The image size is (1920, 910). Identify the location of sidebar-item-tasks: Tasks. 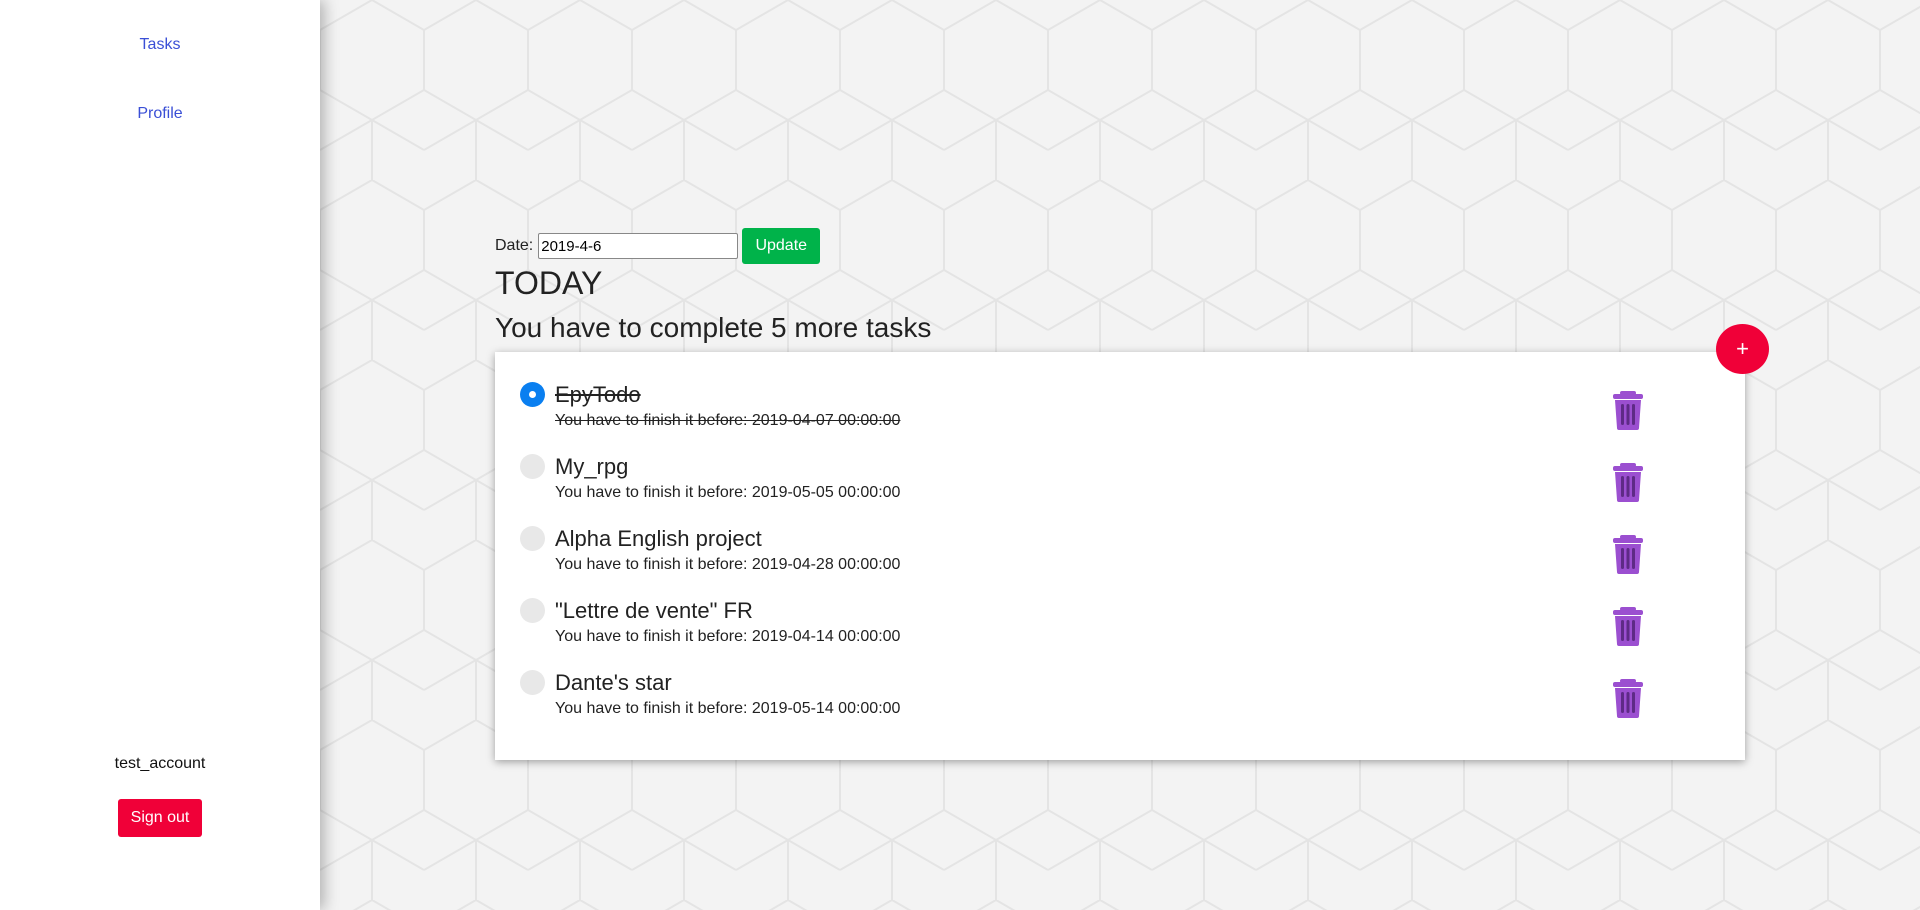
(160, 45).